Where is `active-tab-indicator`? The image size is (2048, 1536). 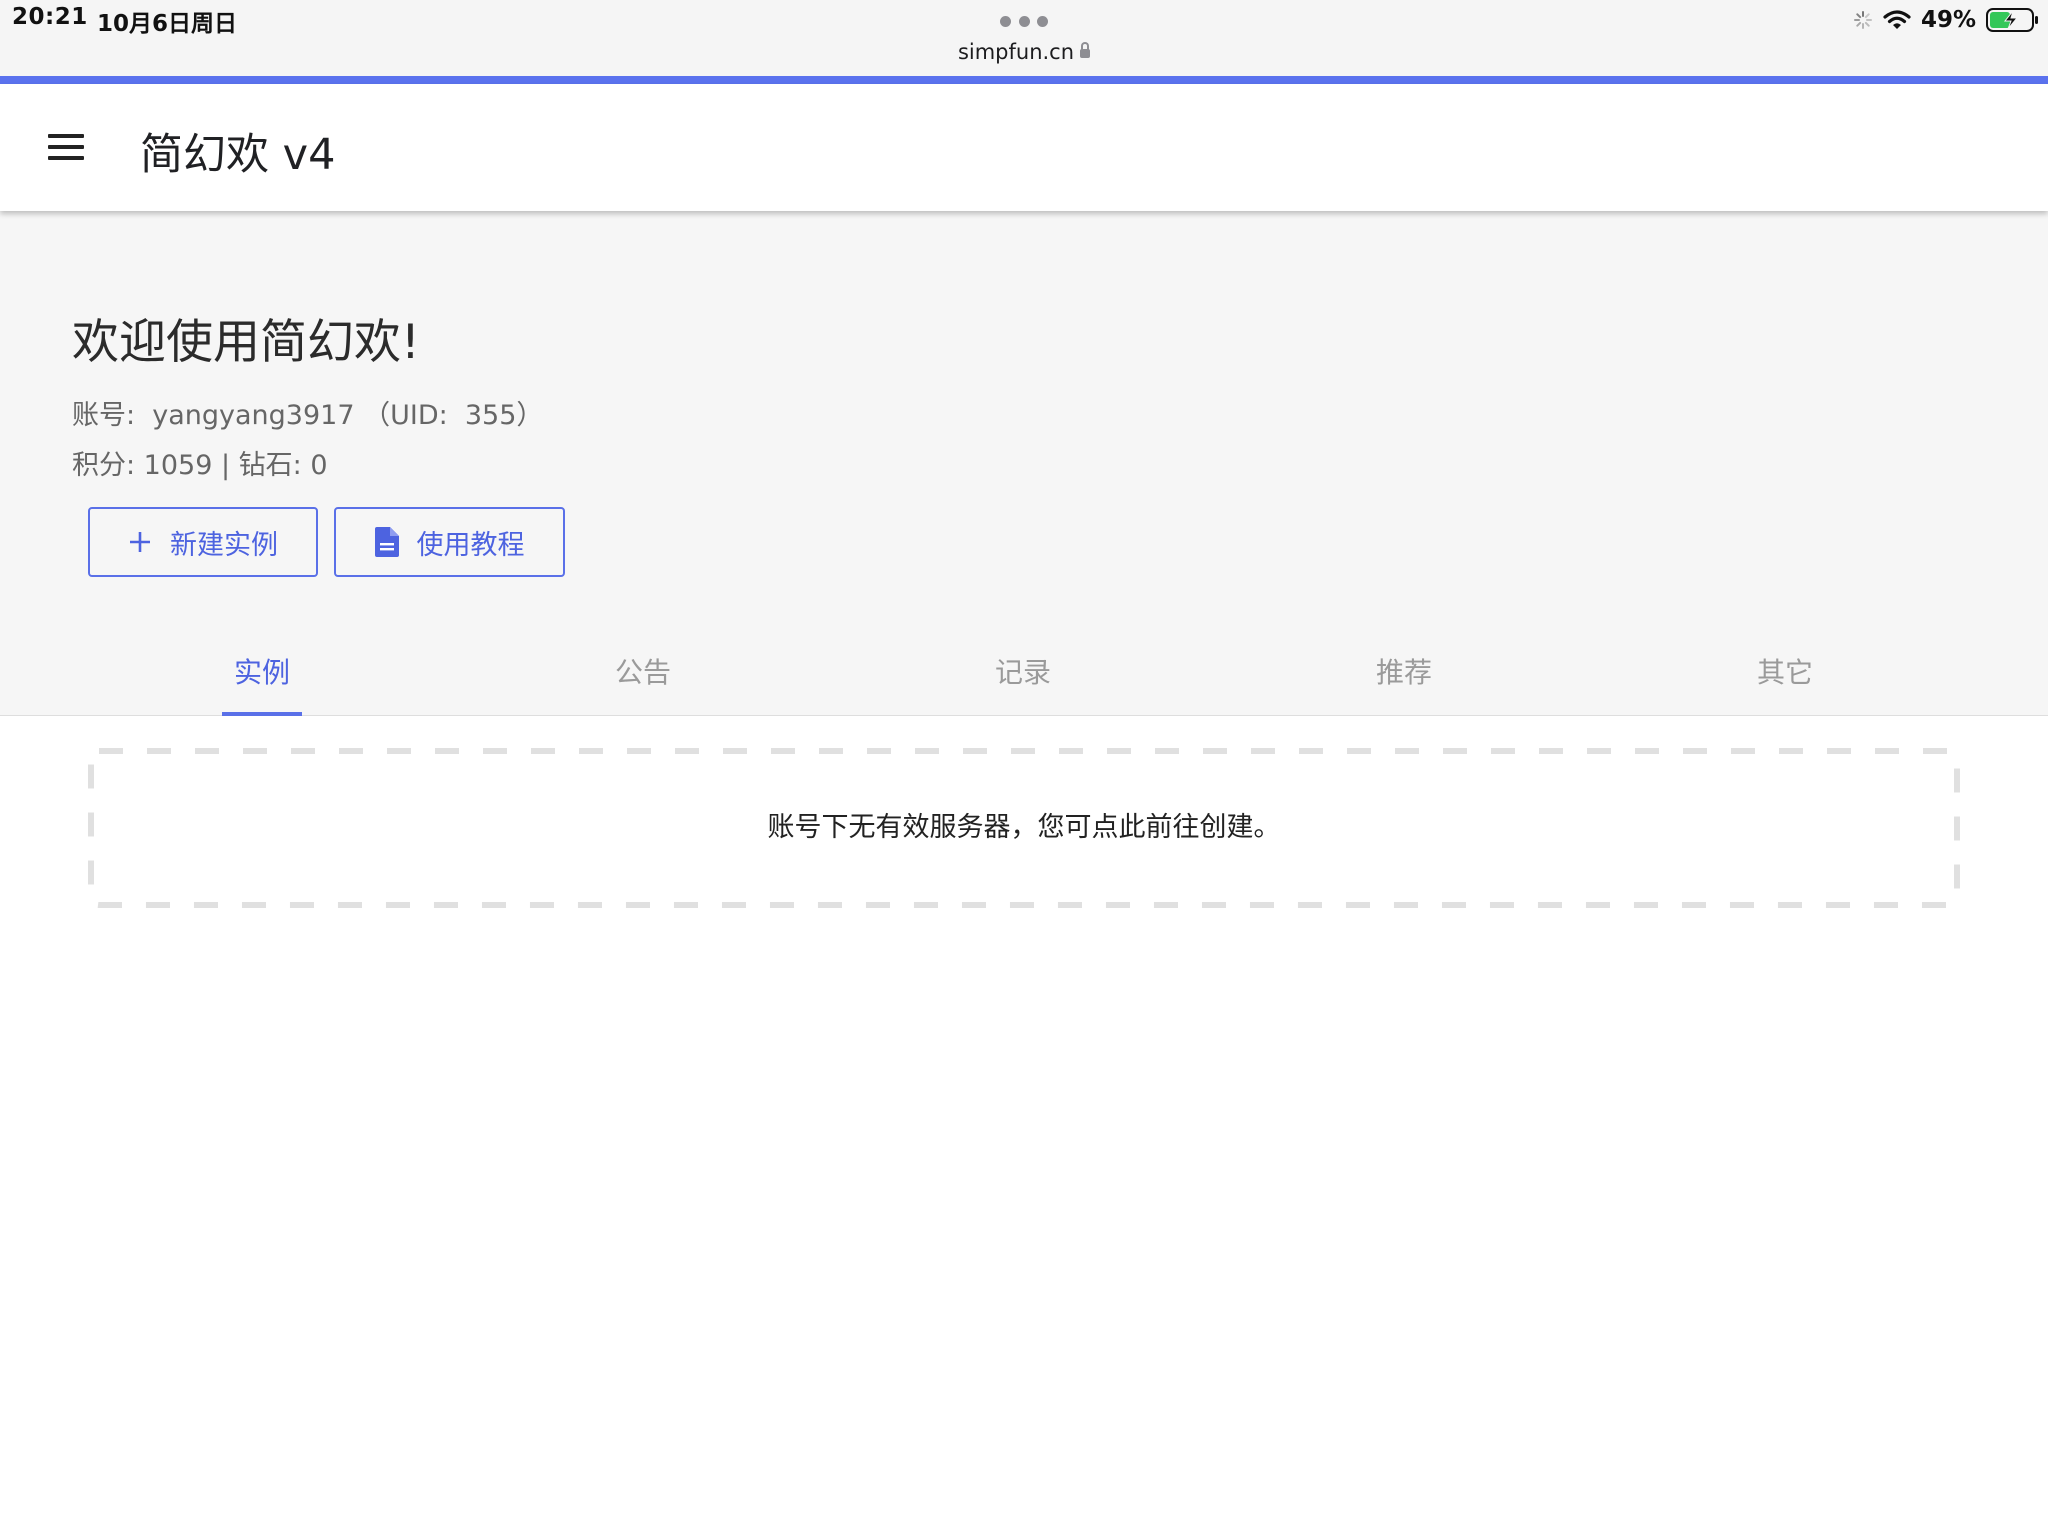
active-tab-indicator is located at coordinates (262, 714).